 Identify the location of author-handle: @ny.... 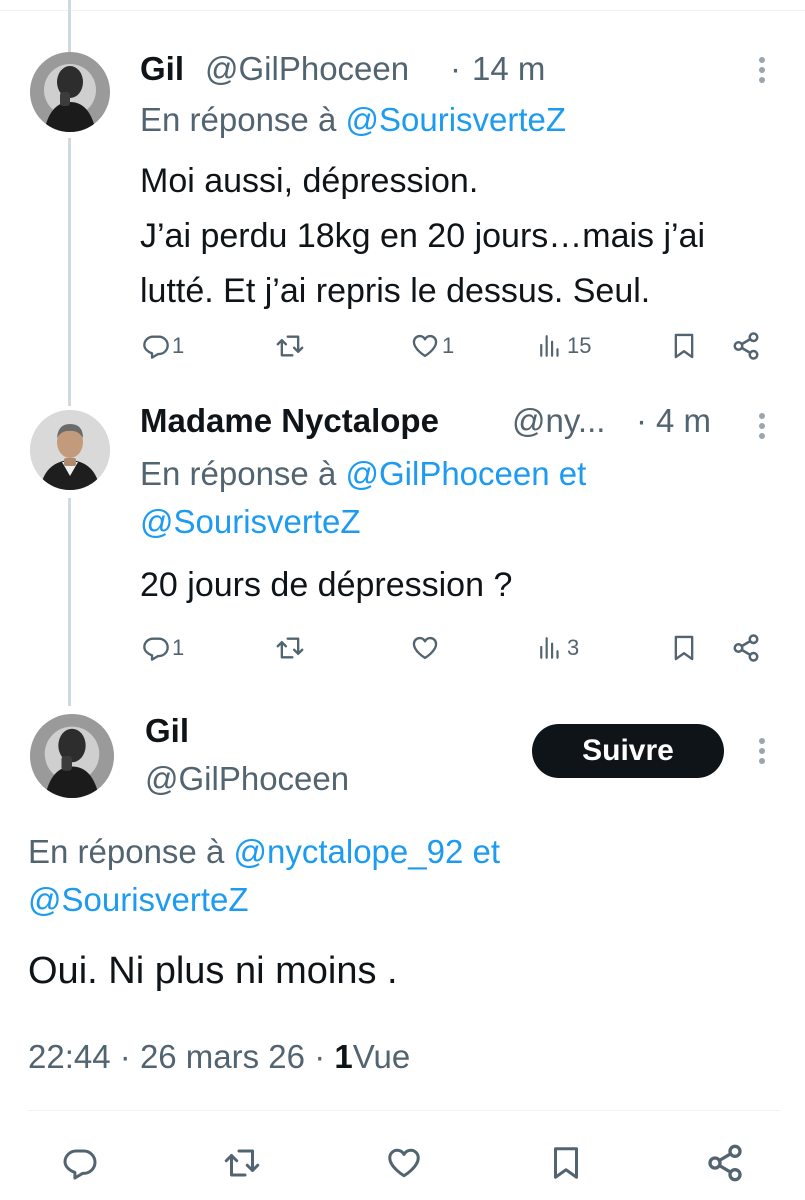
(558, 421).